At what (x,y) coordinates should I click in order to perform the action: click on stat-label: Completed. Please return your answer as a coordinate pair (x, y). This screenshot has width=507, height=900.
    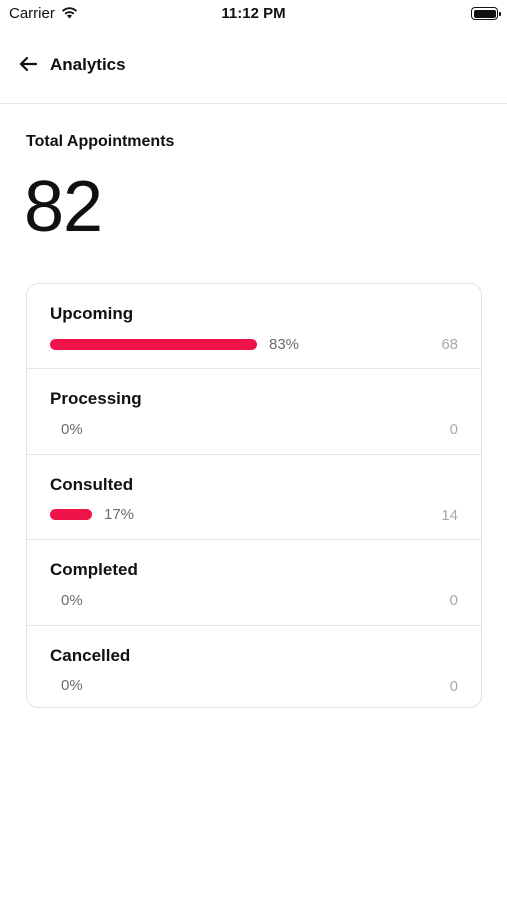
    Looking at the image, I should click on (94, 570).